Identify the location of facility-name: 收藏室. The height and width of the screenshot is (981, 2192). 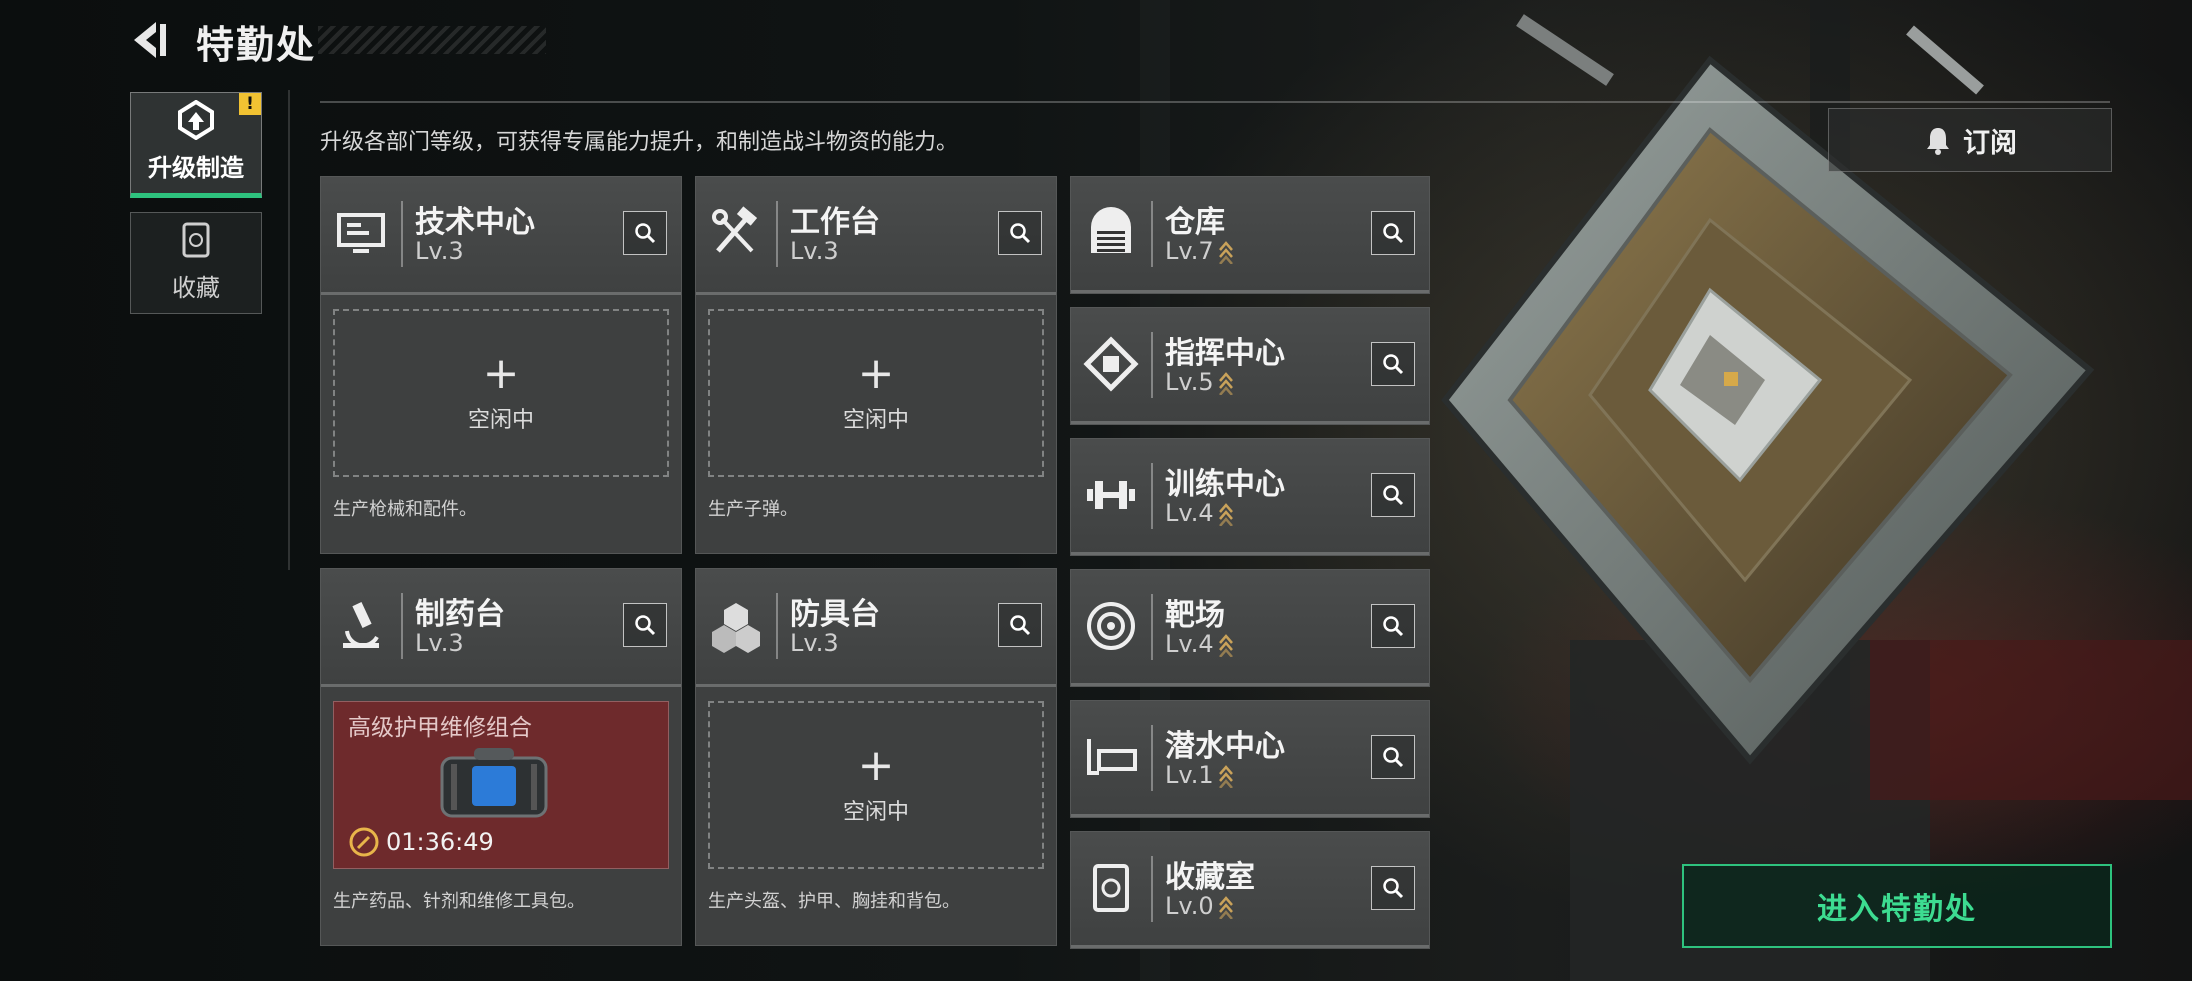
(1210, 877).